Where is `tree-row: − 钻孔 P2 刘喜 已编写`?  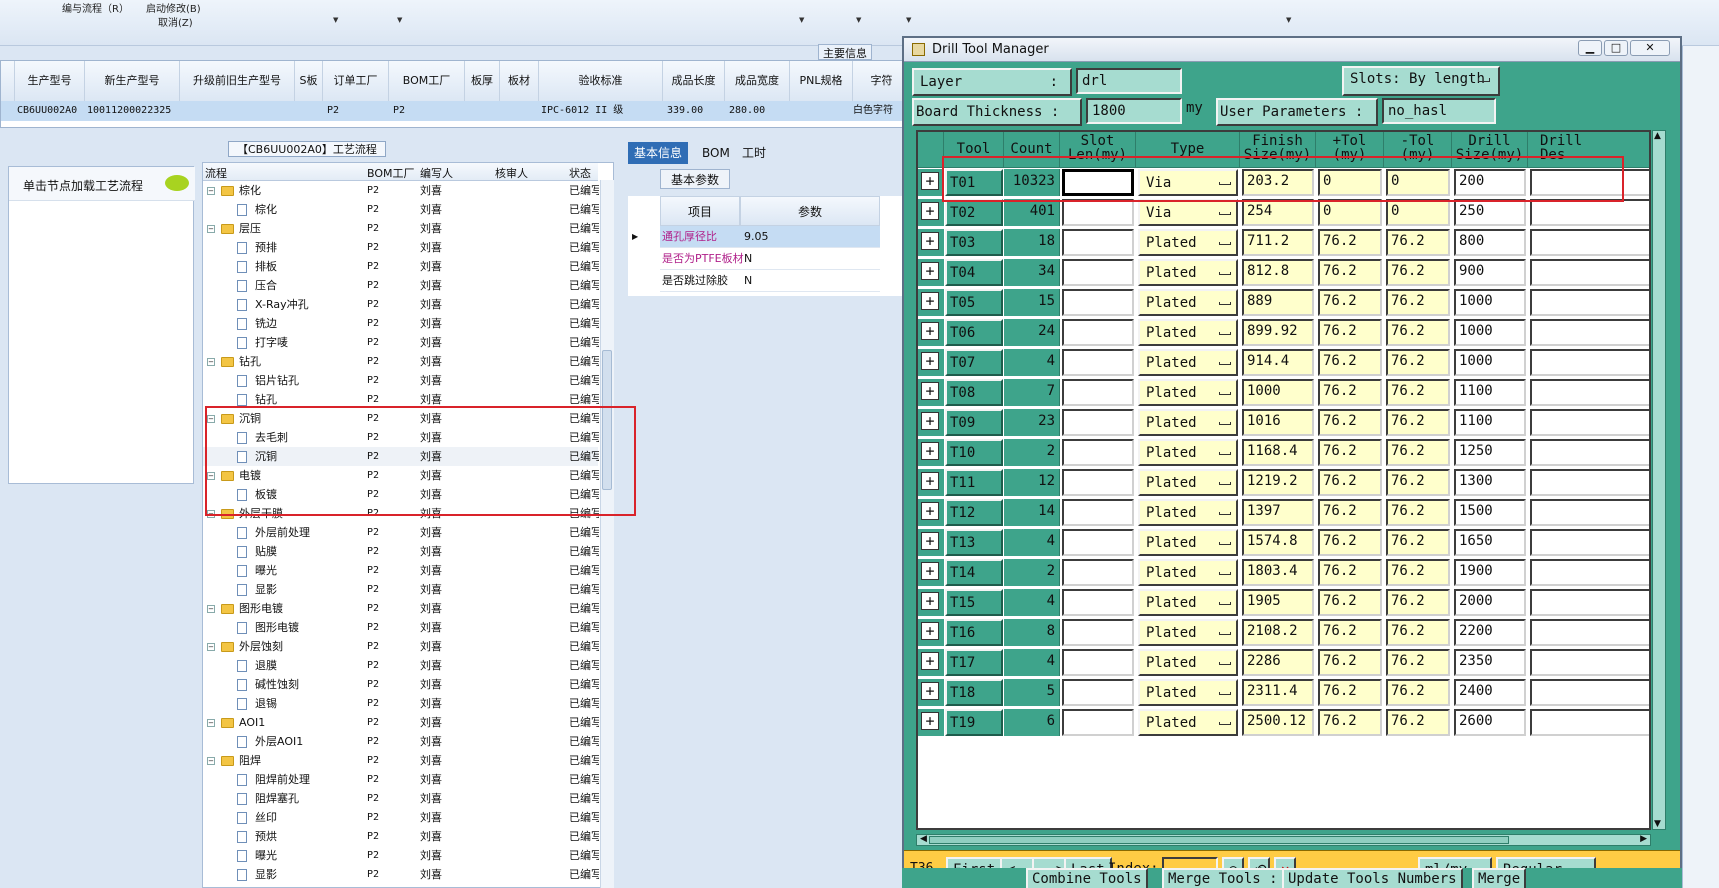 tree-row: − 钻孔 P2 刘喜 已编写 is located at coordinates (401, 361).